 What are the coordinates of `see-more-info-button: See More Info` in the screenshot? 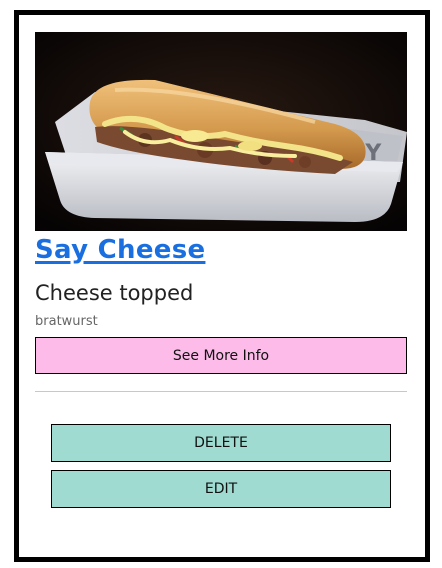 It's located at (221, 355).